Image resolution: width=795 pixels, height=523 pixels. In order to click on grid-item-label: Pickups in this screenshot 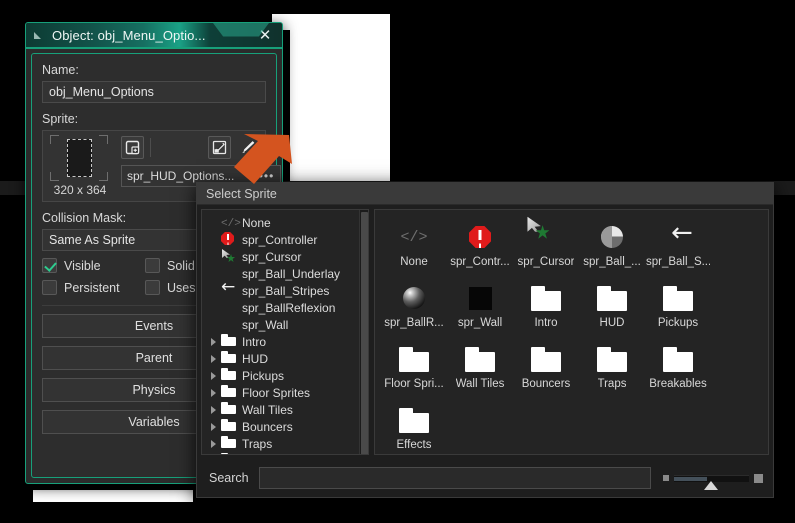, I will do `click(678, 323)`.